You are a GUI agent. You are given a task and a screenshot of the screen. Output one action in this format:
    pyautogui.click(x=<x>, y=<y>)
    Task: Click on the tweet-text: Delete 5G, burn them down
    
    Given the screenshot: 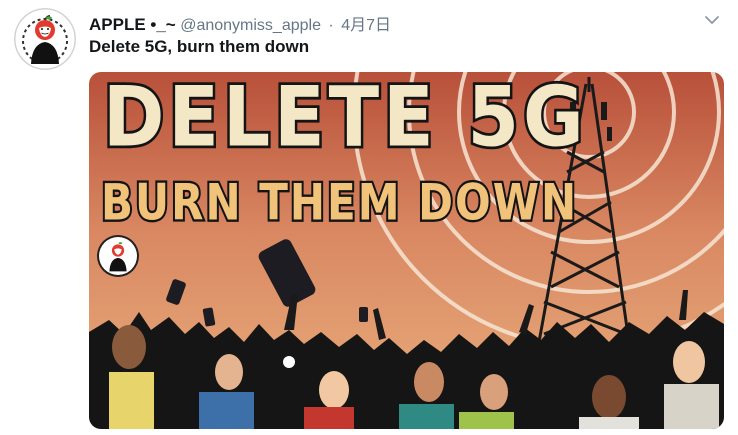 What is the action you would take?
    pyautogui.click(x=199, y=46)
    